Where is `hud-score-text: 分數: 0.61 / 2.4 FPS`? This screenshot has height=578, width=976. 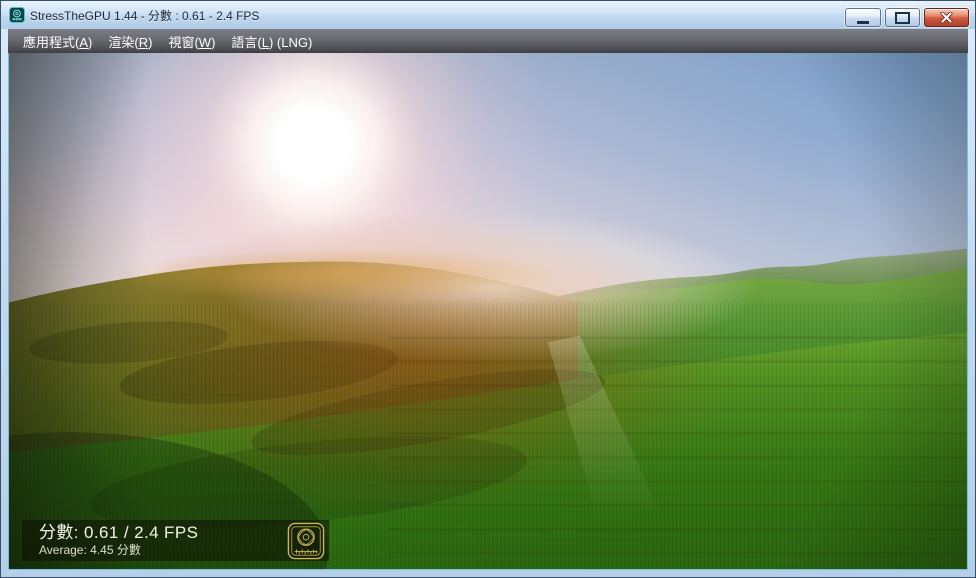
hud-score-text: 分數: 0.61 / 2.4 FPS is located at coordinates (119, 532).